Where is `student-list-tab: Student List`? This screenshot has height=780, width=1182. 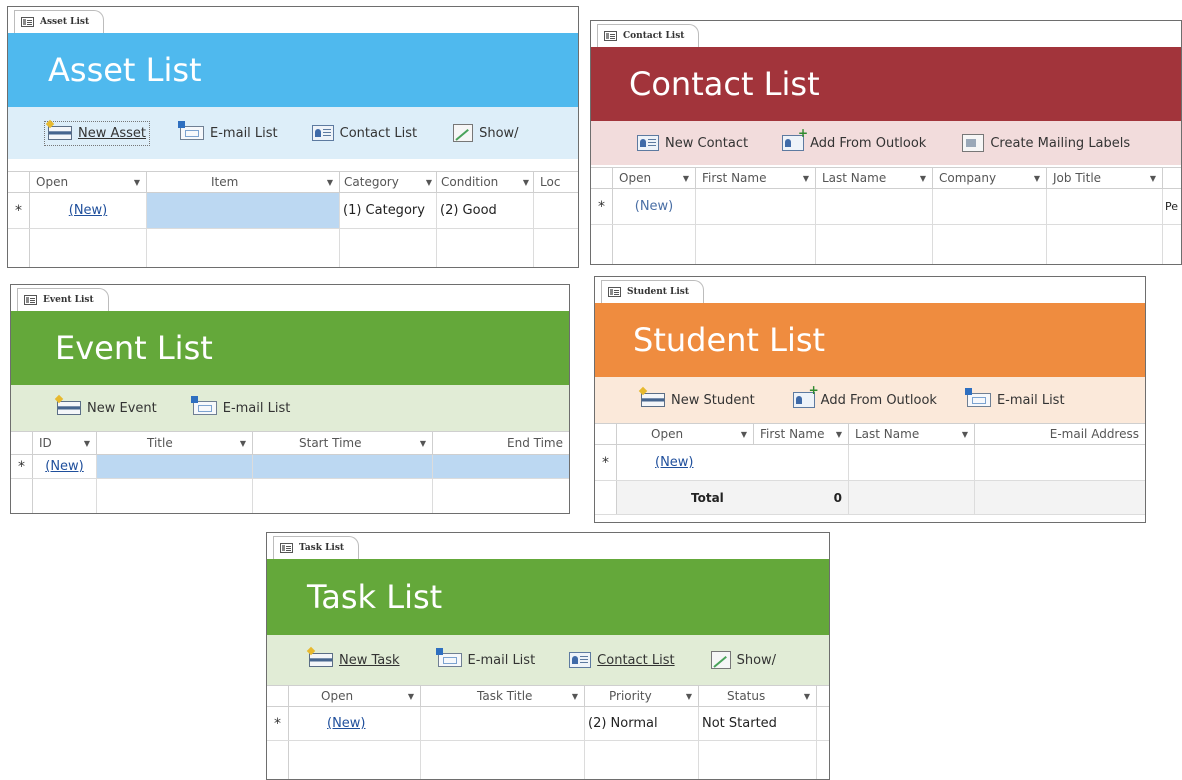
student-list-tab: Student List is located at coordinates (653, 291).